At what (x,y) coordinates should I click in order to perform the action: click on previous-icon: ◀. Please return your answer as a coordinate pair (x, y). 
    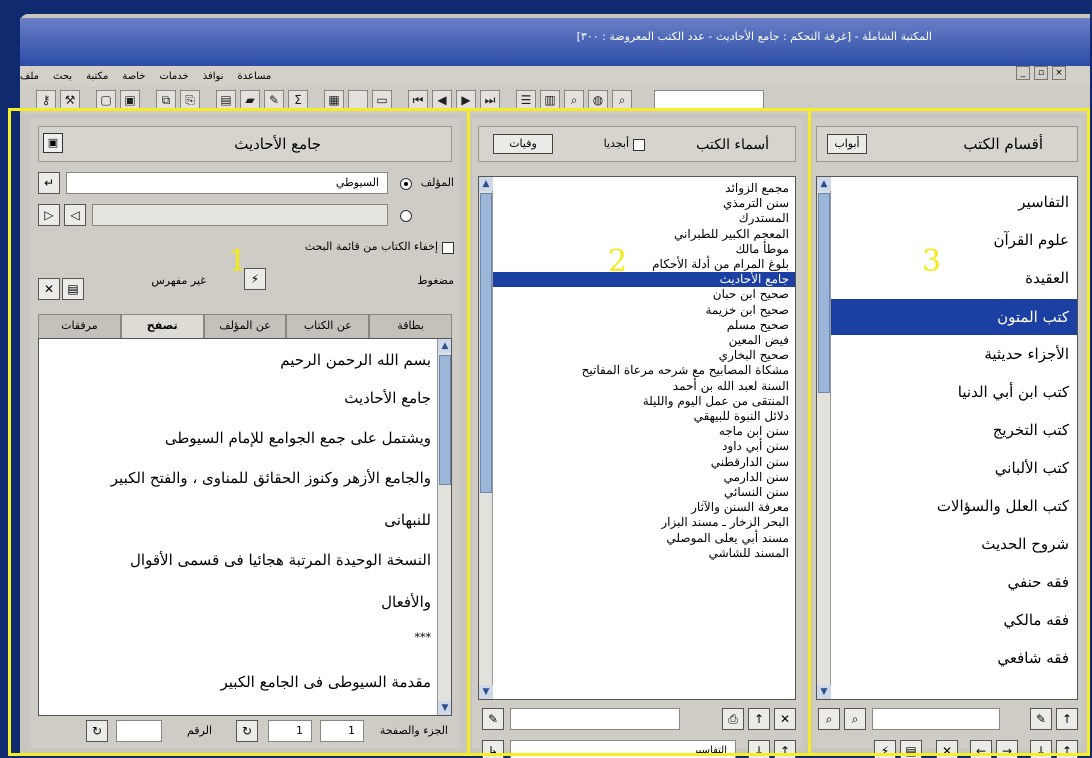
    Looking at the image, I should click on (442, 100).